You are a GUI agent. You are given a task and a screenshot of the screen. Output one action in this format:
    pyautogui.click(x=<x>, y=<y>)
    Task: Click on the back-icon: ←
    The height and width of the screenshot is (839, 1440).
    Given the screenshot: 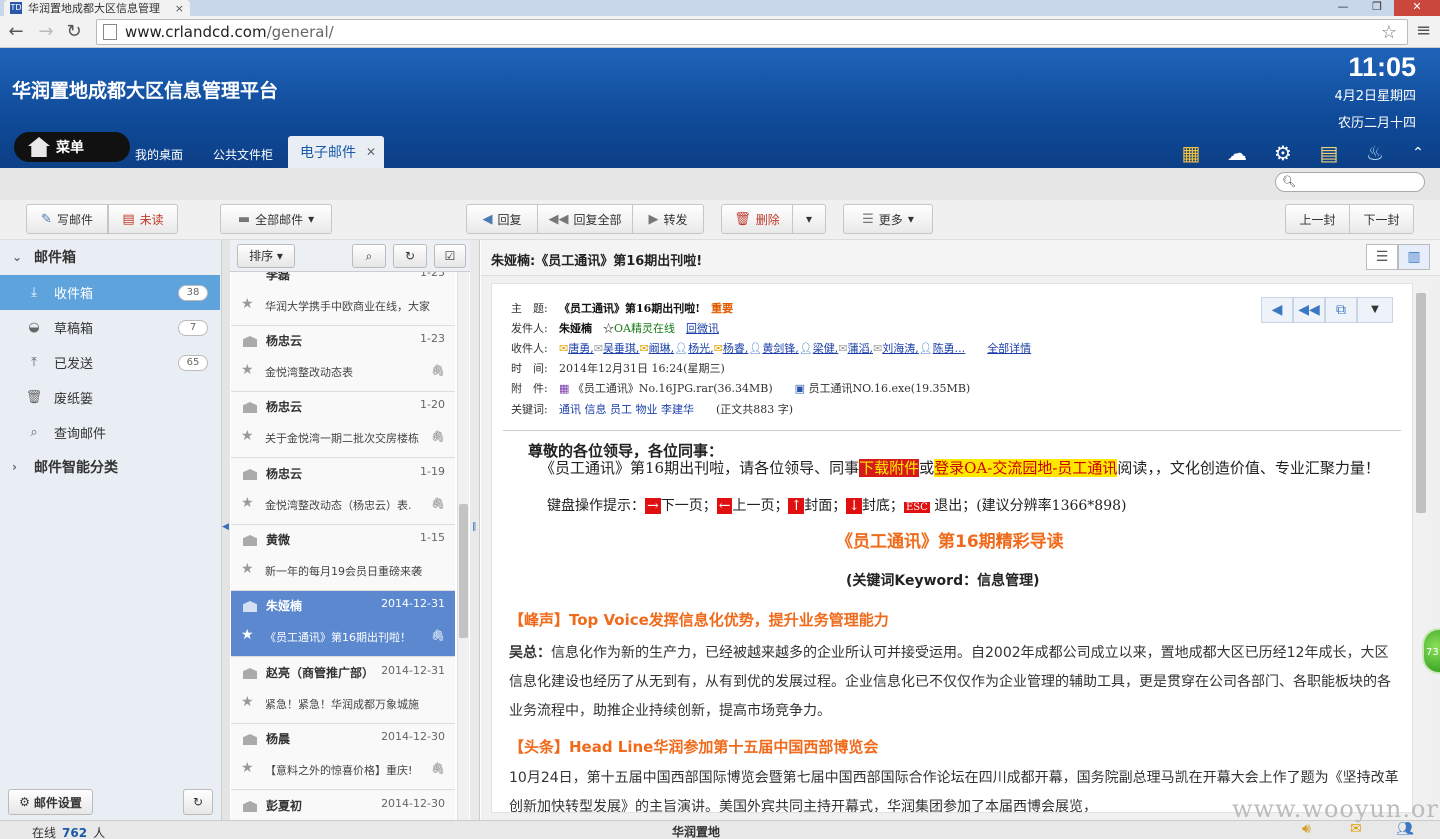 What is the action you would take?
    pyautogui.click(x=16, y=32)
    